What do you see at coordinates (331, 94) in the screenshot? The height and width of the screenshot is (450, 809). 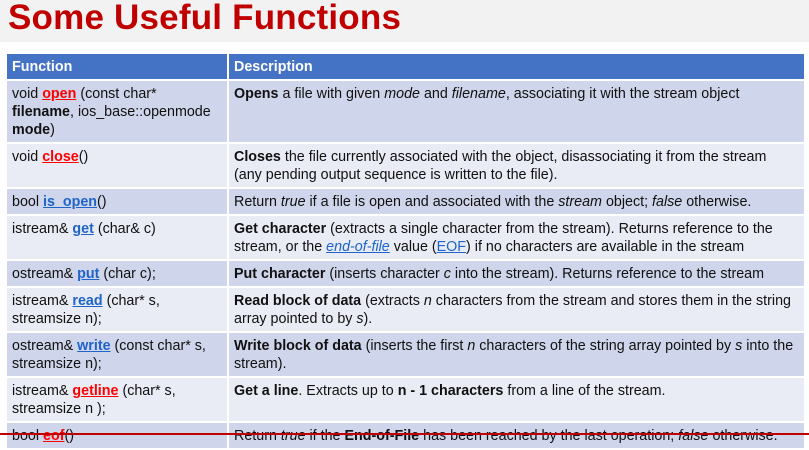 I see `text-segment: a file with given` at bounding box center [331, 94].